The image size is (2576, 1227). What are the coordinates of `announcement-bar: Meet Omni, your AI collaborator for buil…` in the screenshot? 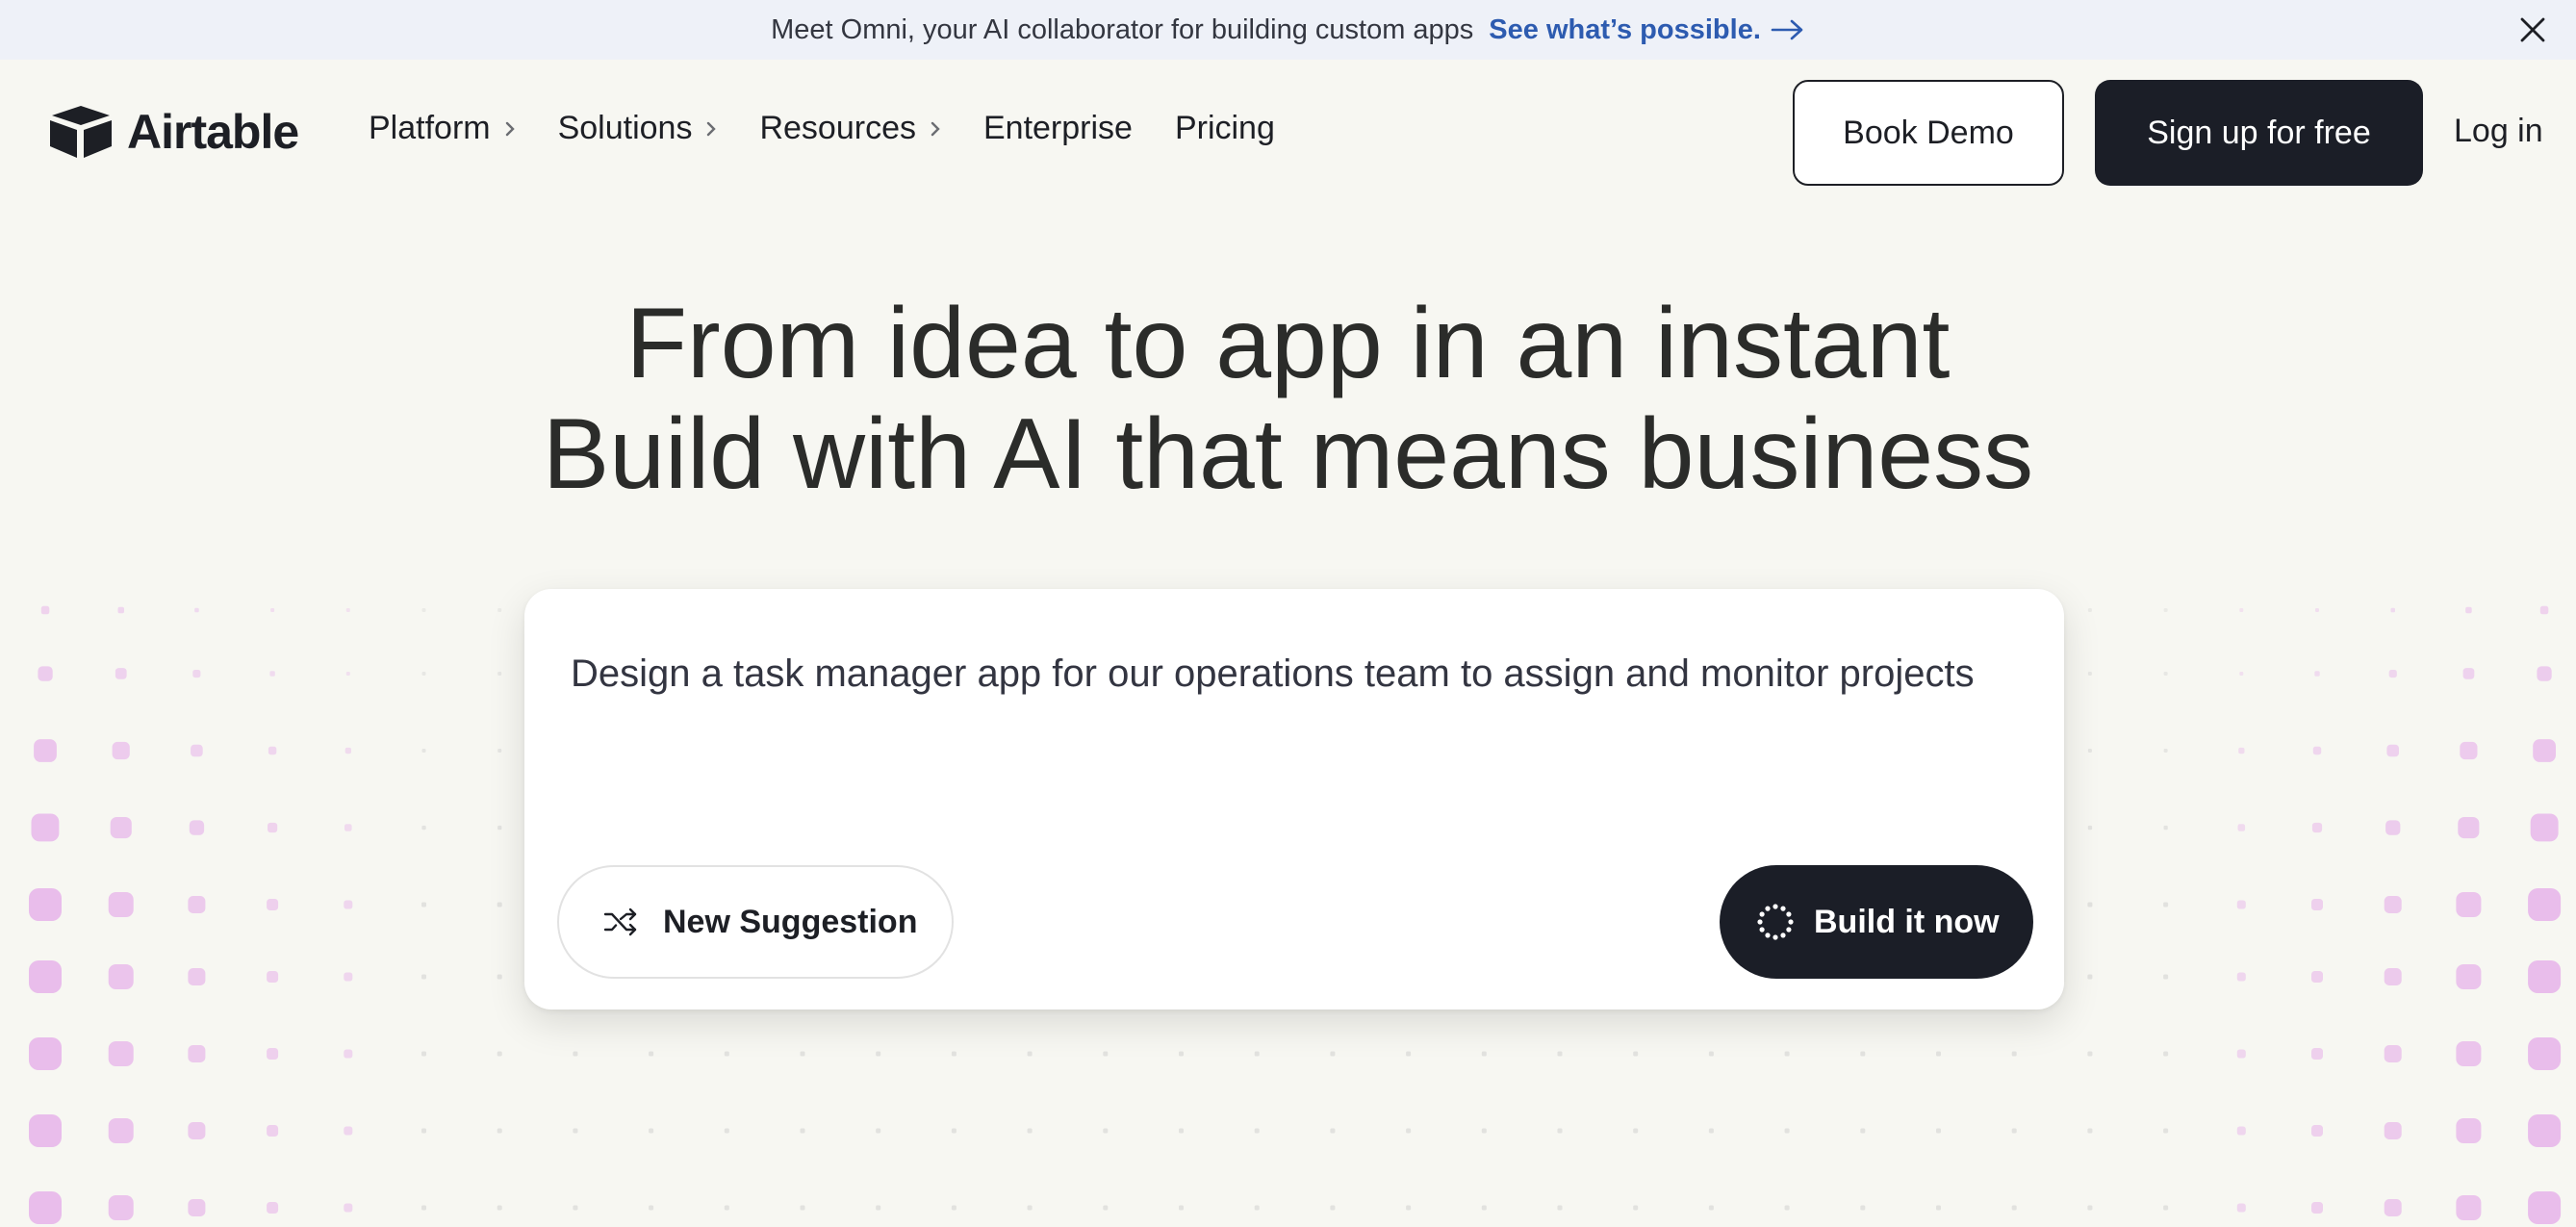 It's located at (1288, 30).